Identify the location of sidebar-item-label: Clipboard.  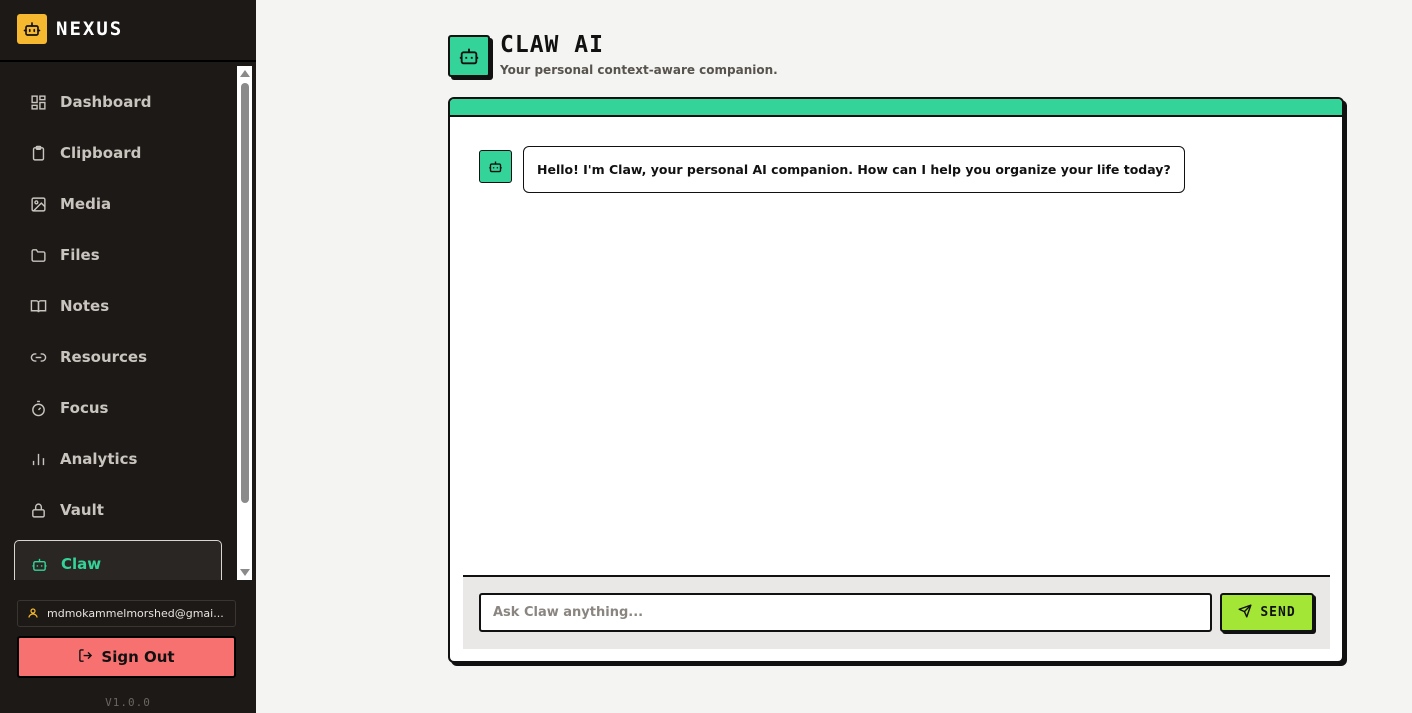
(101, 153).